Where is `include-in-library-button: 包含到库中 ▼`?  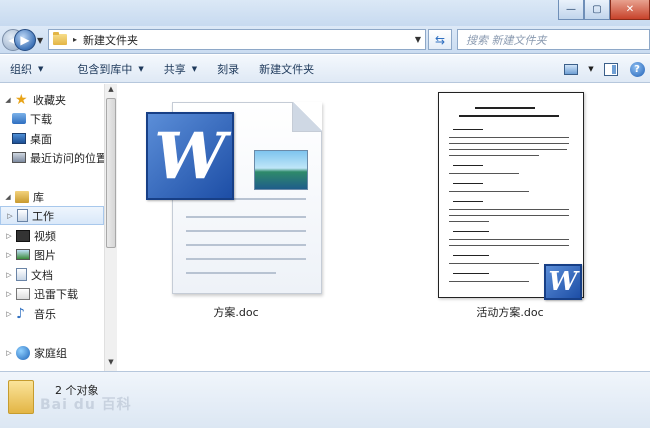 include-in-library-button: 包含到库中 ▼ is located at coordinates (110, 69).